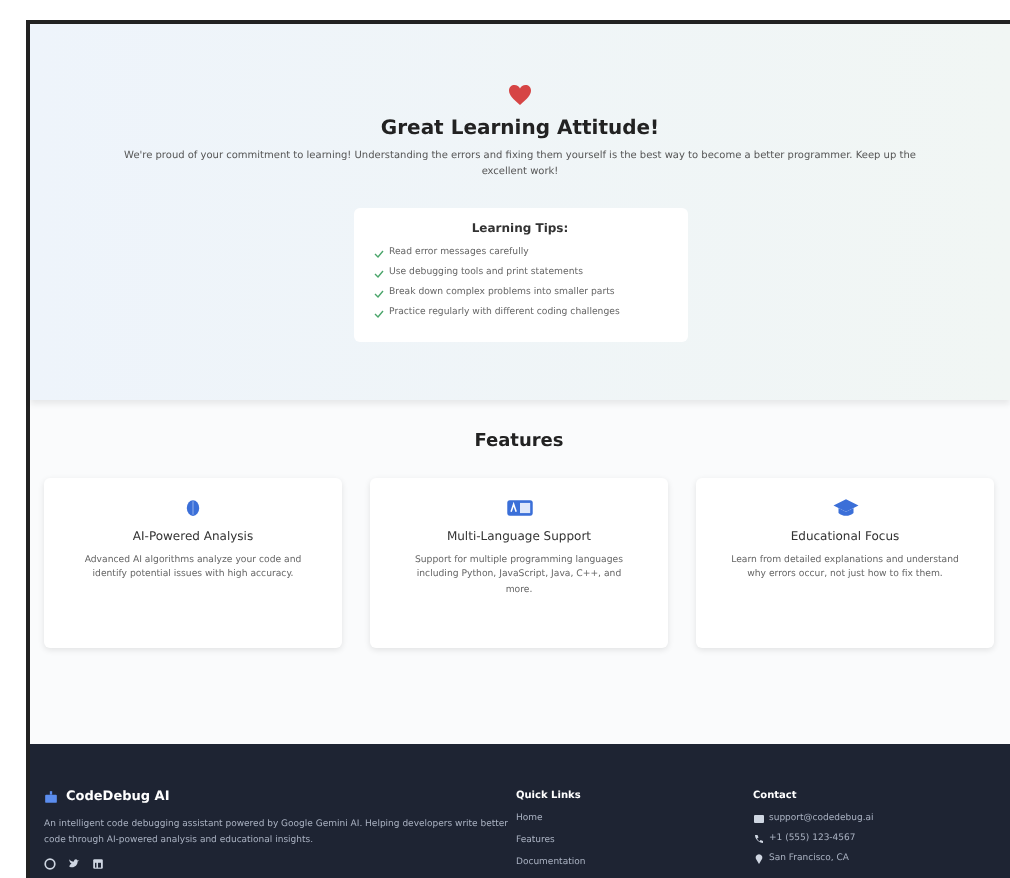 The image size is (1010, 878). What do you see at coordinates (520, 95) in the screenshot?
I see `heart-icon` at bounding box center [520, 95].